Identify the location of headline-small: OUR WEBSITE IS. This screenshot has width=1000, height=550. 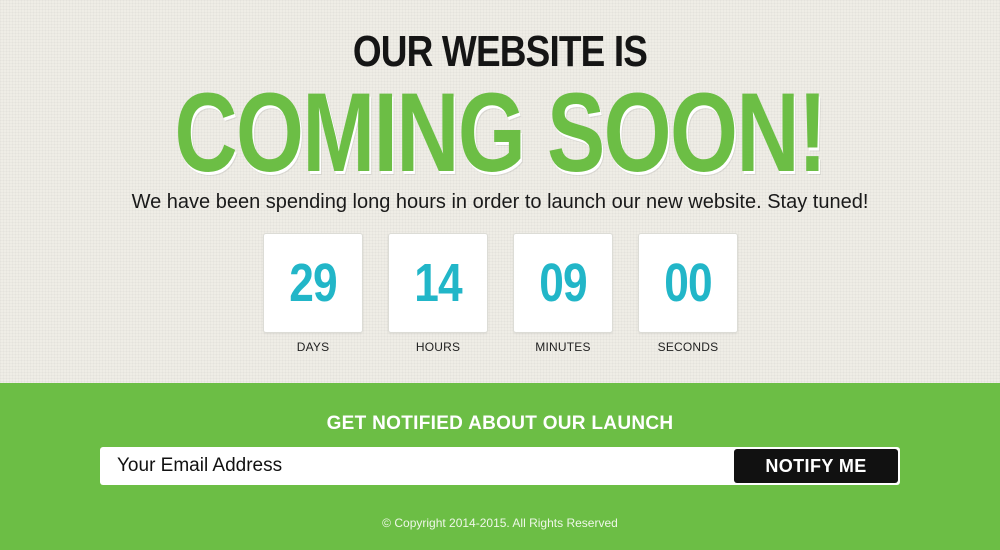
(500, 51).